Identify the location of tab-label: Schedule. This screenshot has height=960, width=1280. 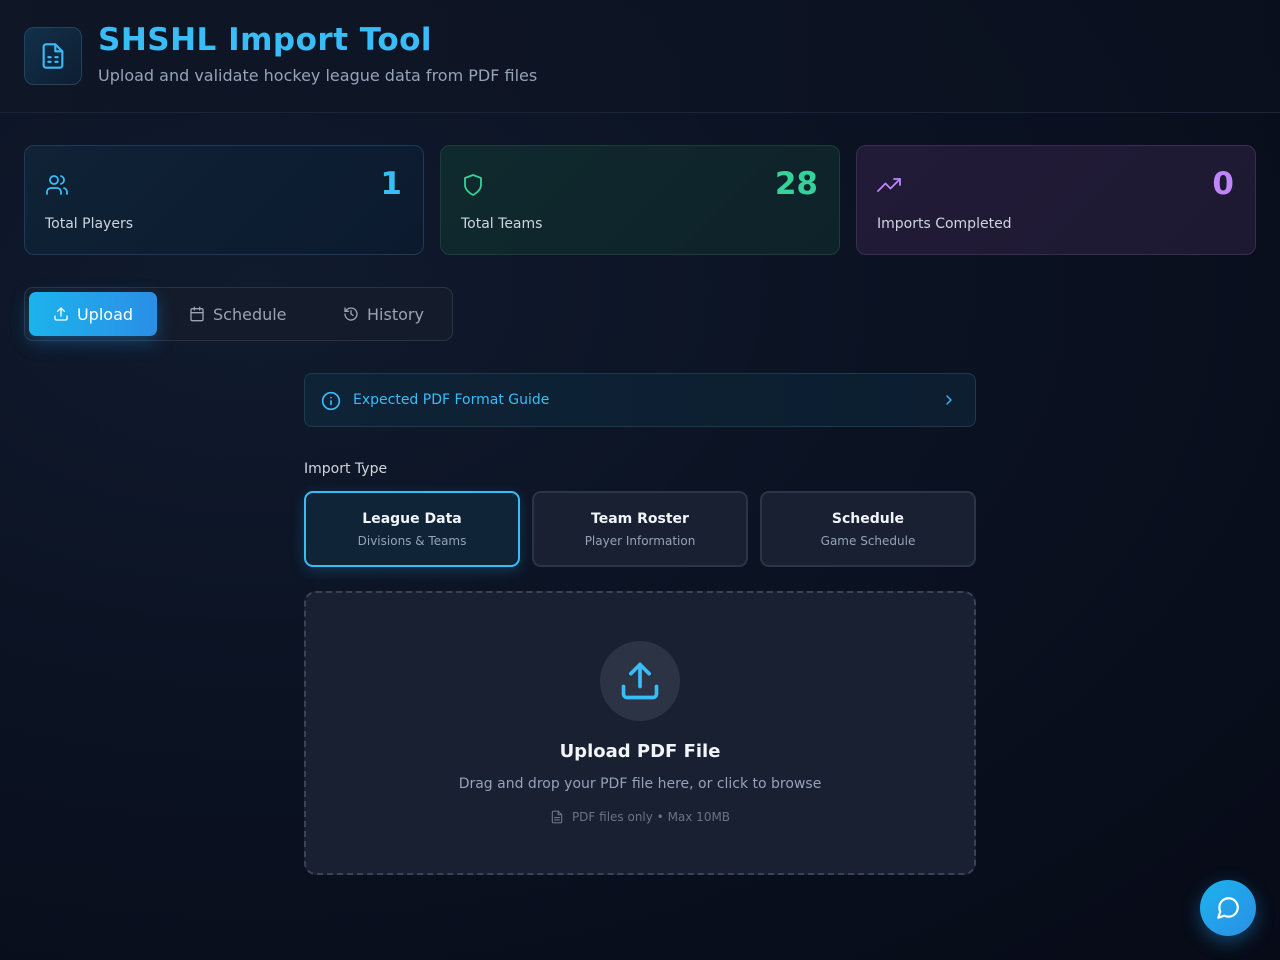
(250, 314).